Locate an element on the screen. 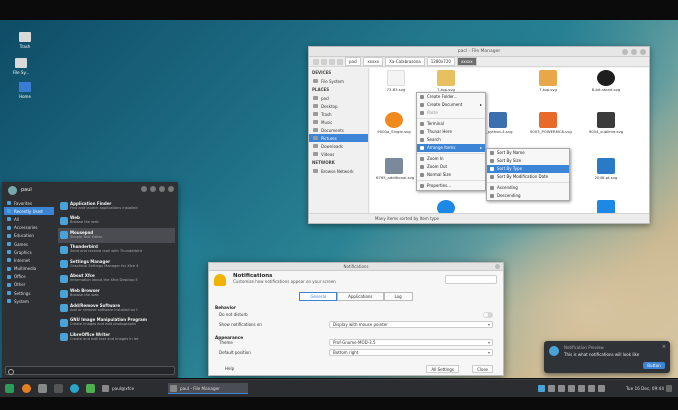  file-item: 6765_additional.svg is located at coordinates (395, 169).